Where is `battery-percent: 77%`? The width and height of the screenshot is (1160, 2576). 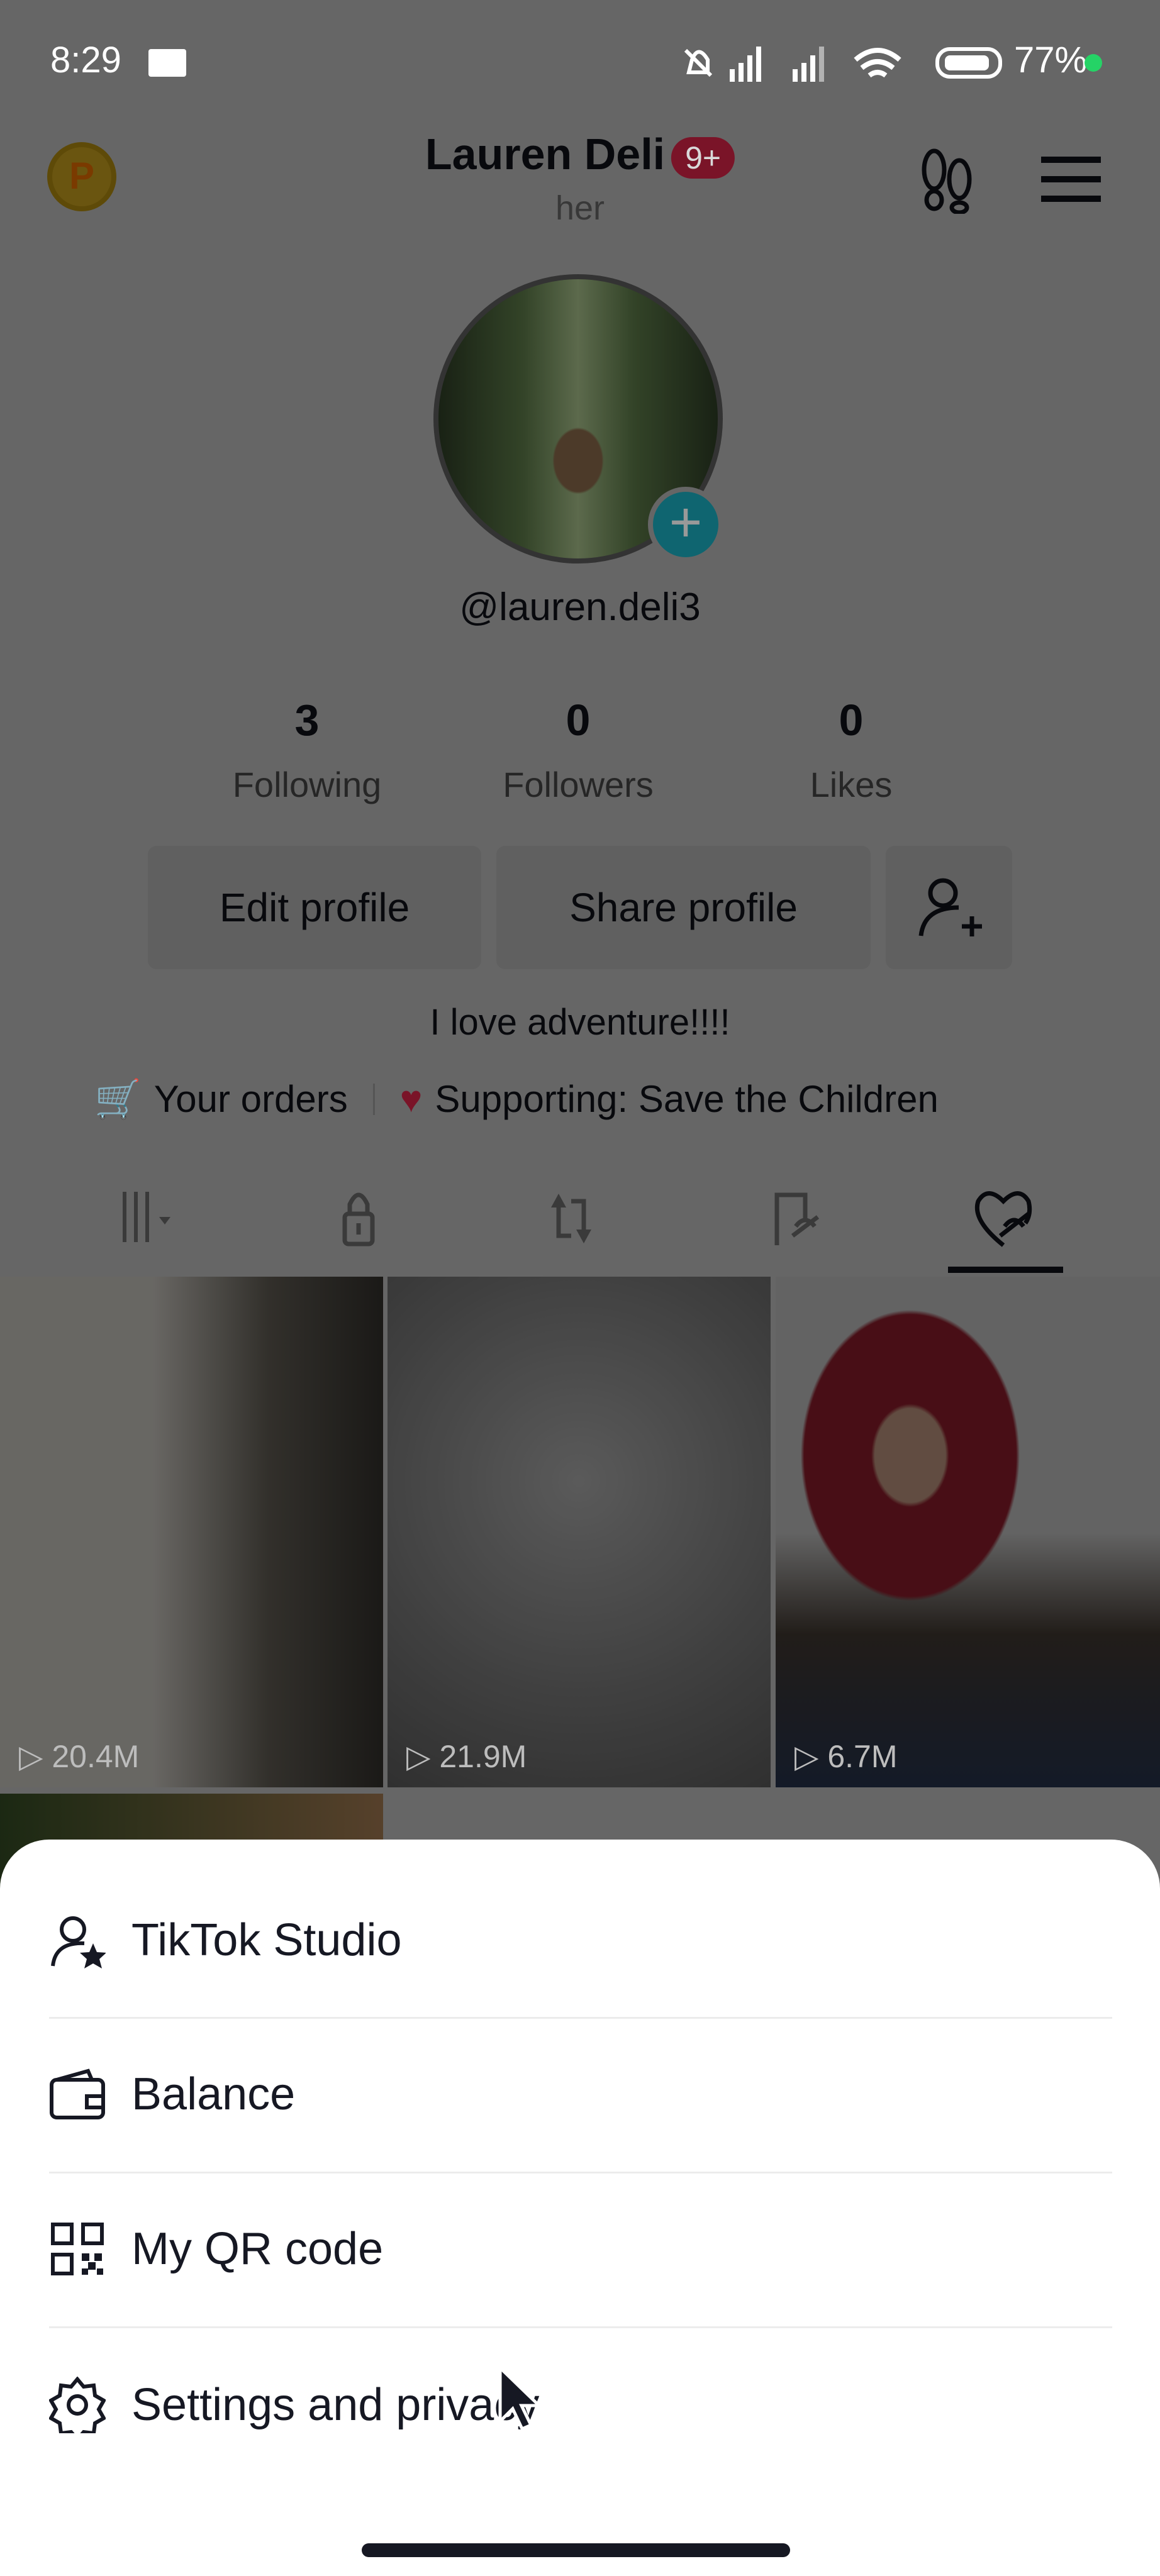
battery-percent: 77% is located at coordinates (1051, 60).